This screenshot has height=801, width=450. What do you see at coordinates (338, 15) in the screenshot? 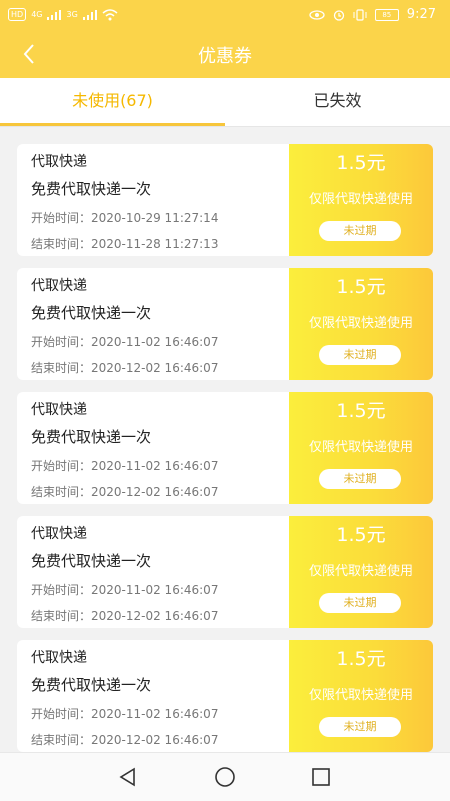
I see `alarm-icon` at bounding box center [338, 15].